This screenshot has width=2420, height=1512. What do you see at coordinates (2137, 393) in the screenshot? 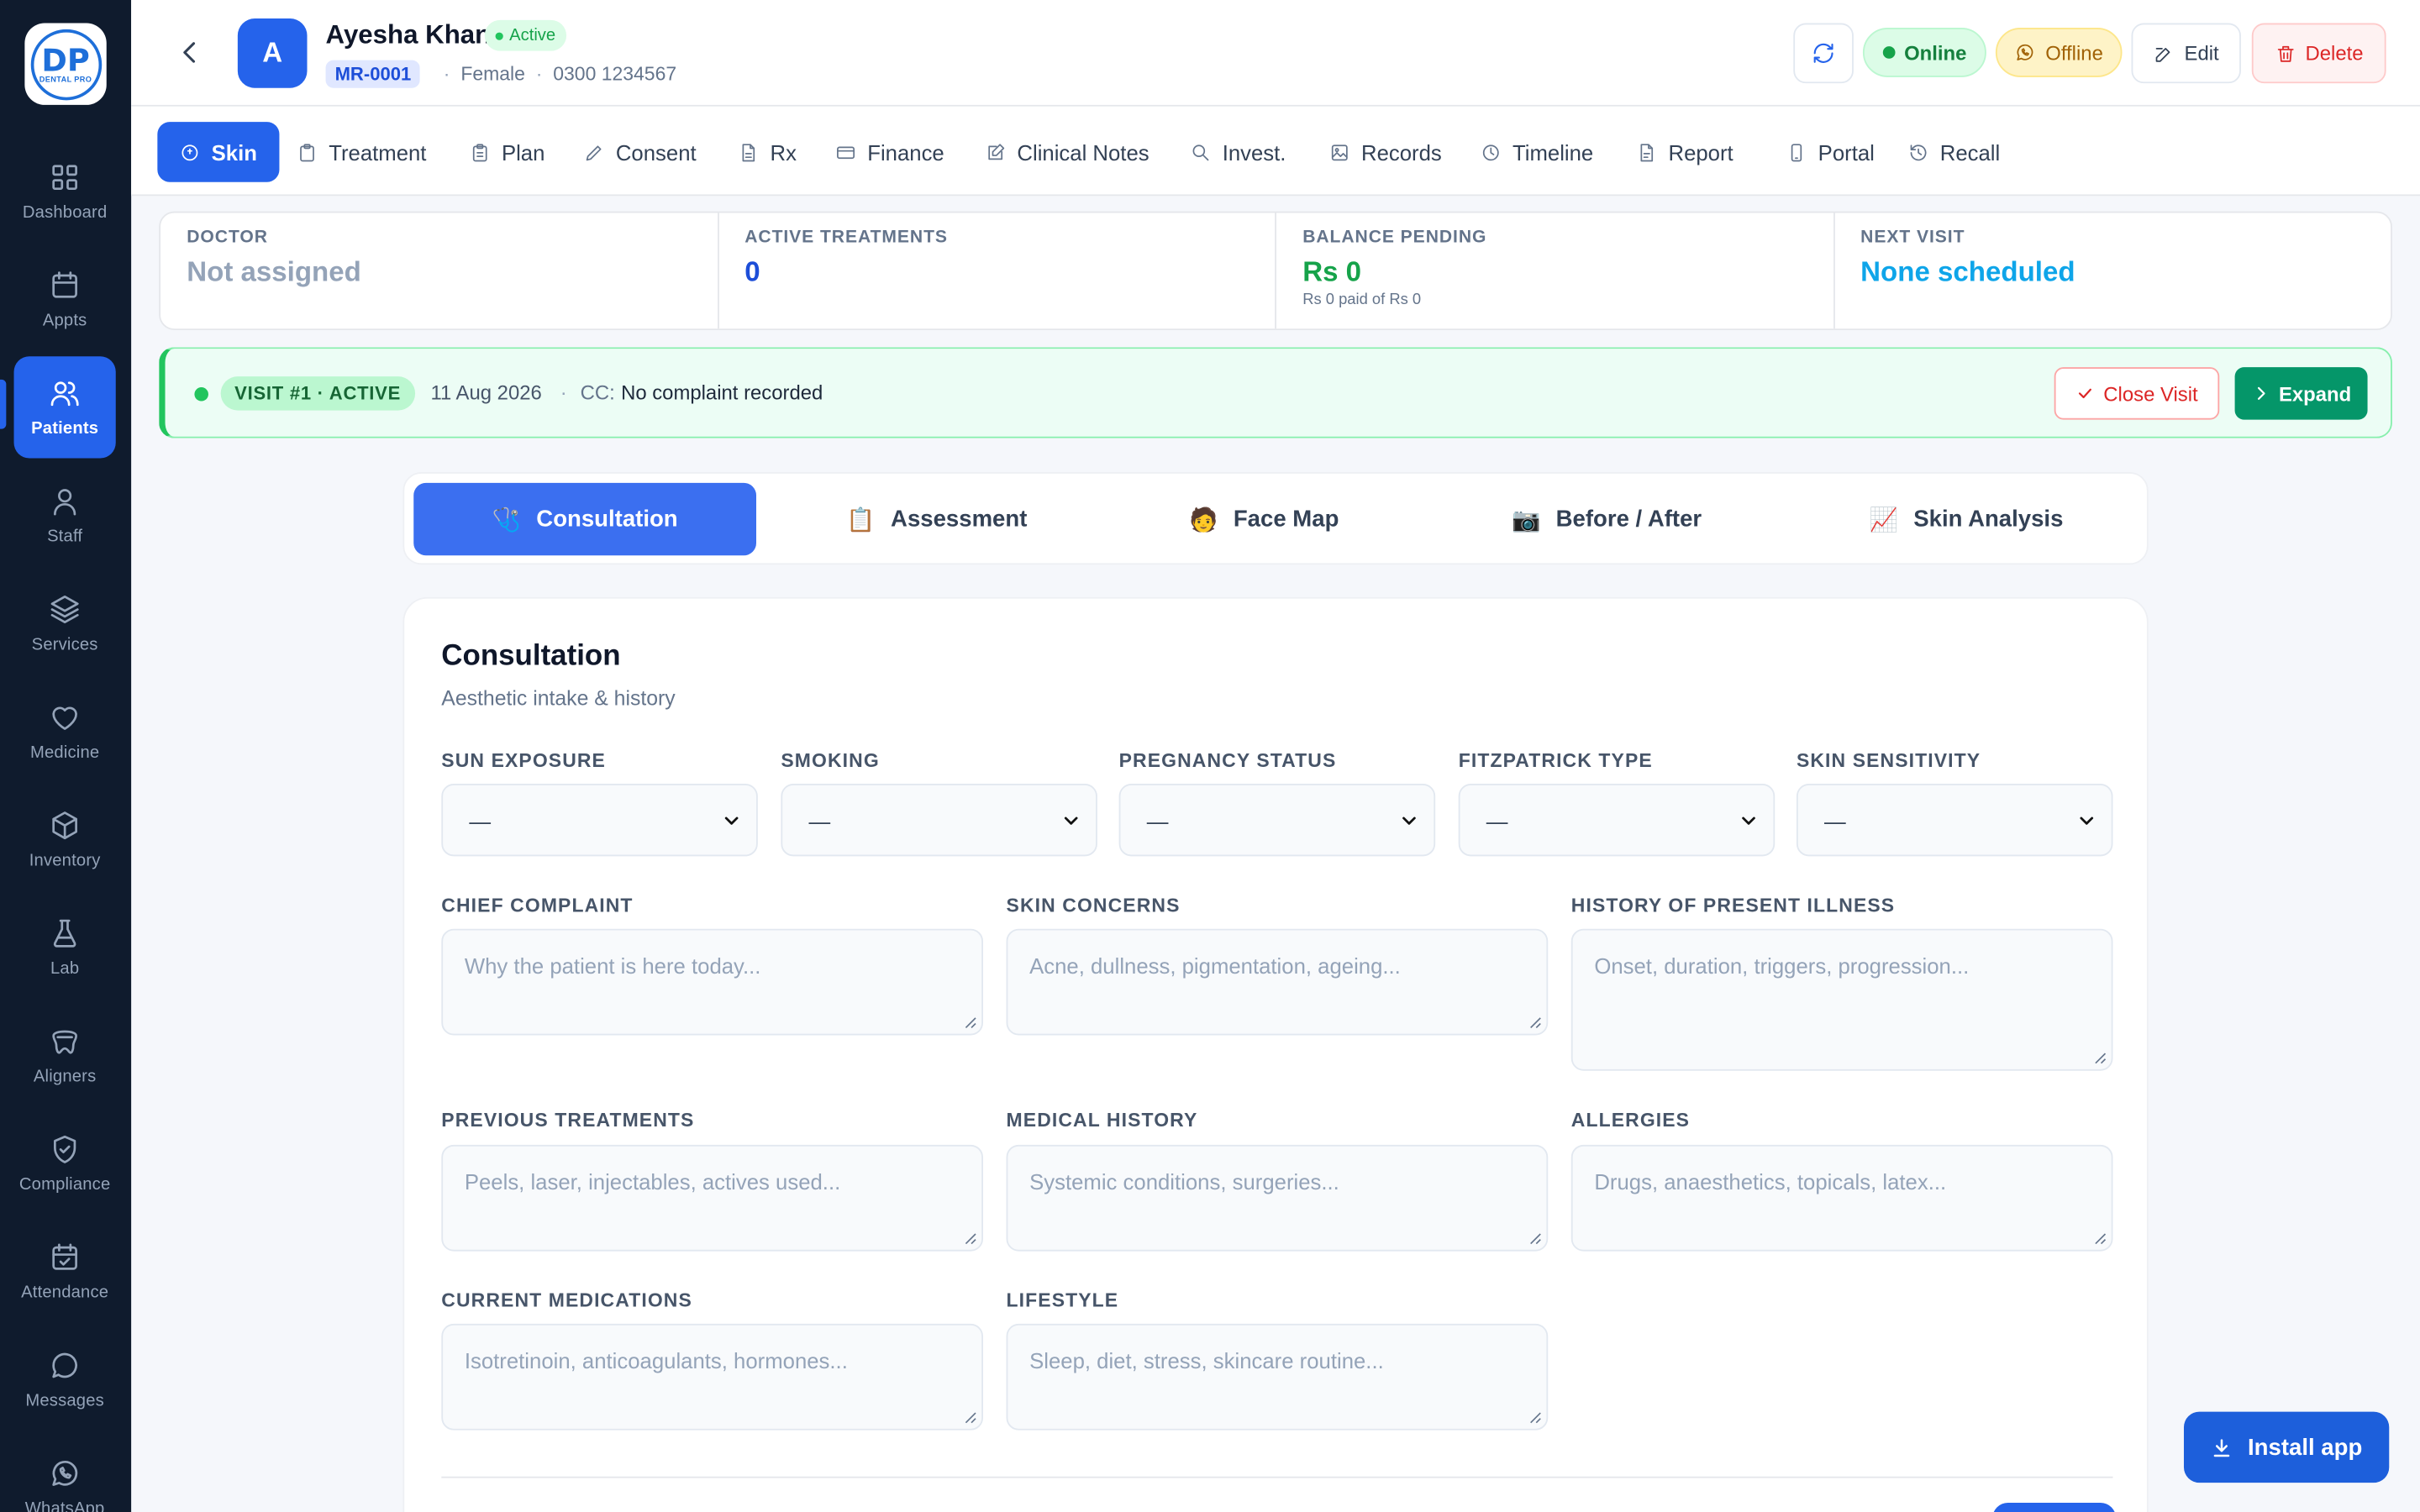
I see `close-visit-button: Close Visit` at bounding box center [2137, 393].